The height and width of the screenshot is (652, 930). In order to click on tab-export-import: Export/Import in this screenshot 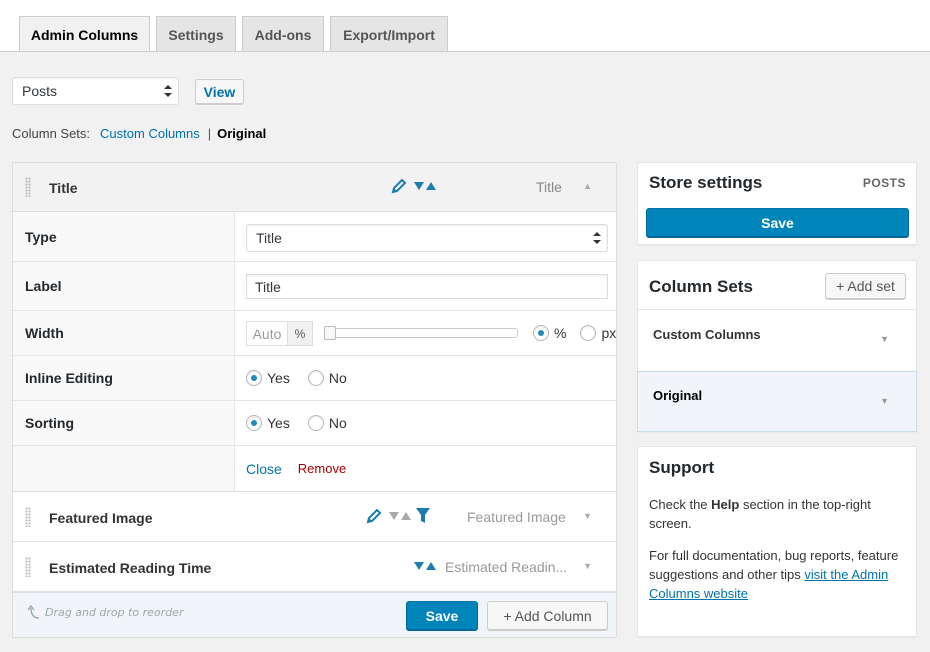, I will do `click(389, 34)`.